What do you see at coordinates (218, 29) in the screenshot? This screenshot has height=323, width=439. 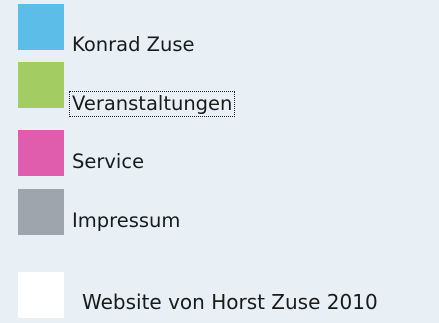 I see `nav-item-konrad-zuse: Konrad Zuse` at bounding box center [218, 29].